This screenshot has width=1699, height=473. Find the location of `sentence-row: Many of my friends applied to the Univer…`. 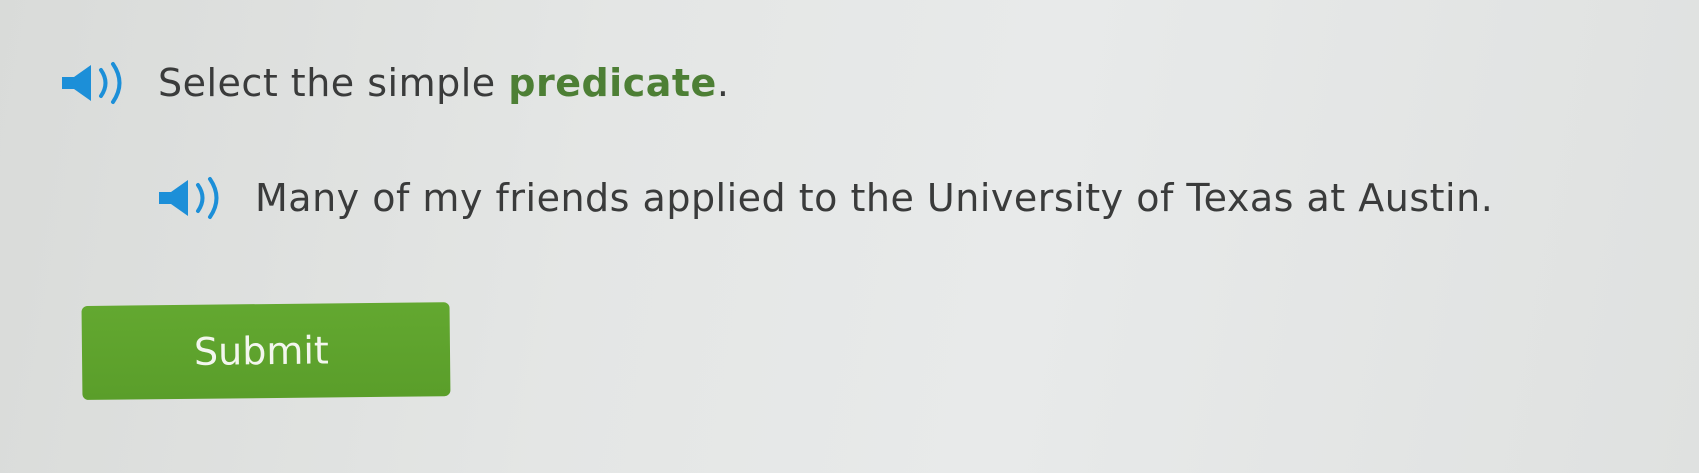

sentence-row: Many of my friends applied to the Univer… is located at coordinates (824, 198).